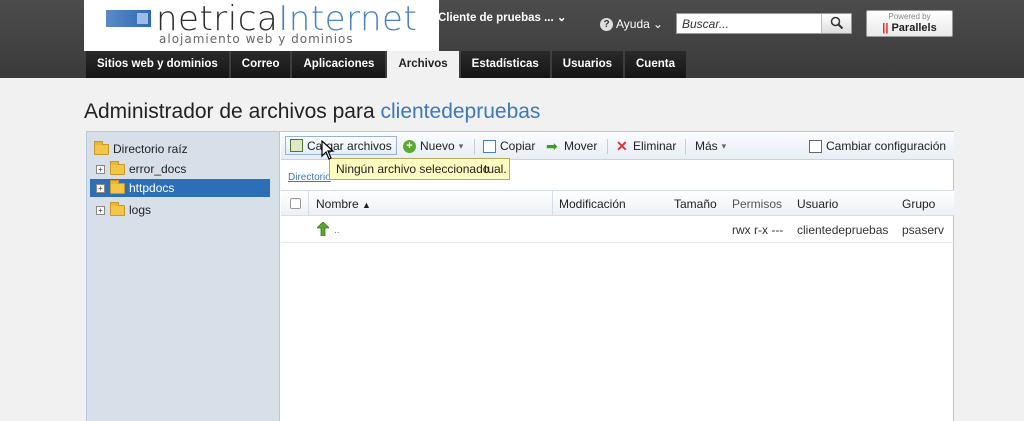  What do you see at coordinates (423, 64) in the screenshot?
I see `tab-files: Archivos` at bounding box center [423, 64].